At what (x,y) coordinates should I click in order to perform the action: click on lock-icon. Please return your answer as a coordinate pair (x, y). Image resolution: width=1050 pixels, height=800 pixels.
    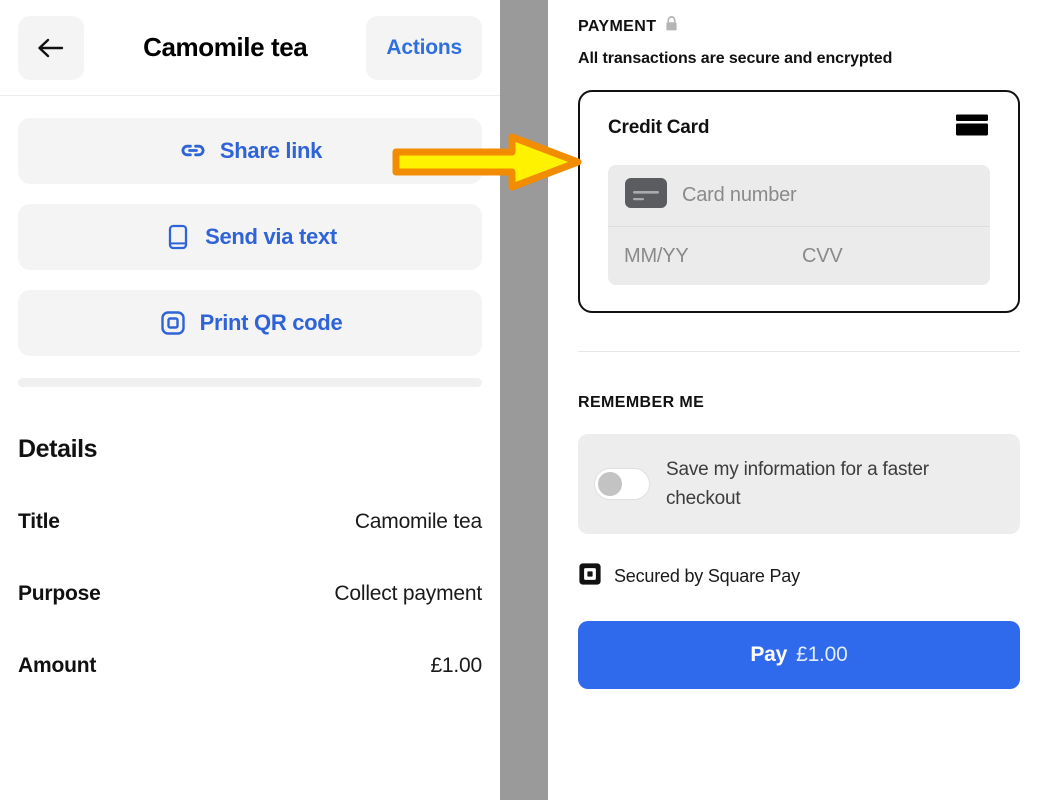
    Looking at the image, I should click on (671, 26).